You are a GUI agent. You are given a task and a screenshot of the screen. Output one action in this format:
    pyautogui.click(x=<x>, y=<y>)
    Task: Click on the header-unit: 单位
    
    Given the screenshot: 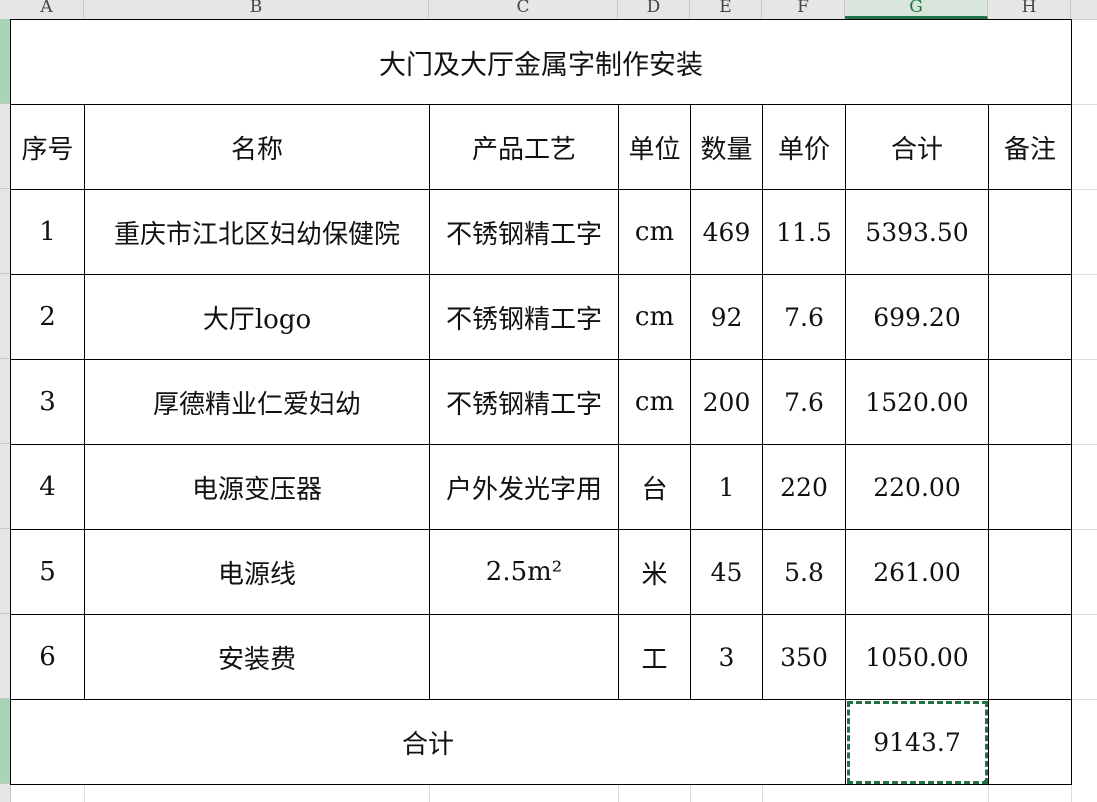 What is the action you would take?
    pyautogui.click(x=654, y=147)
    